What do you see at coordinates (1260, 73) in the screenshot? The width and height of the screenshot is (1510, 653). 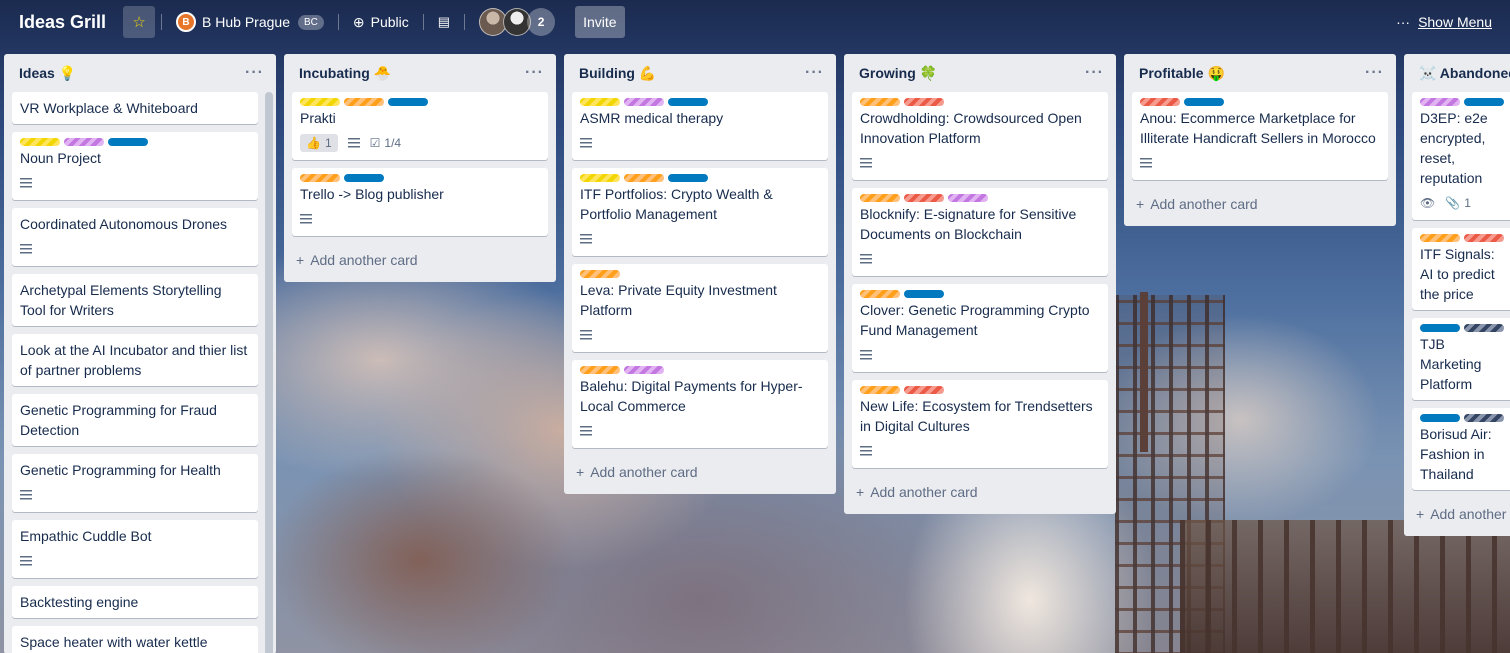 I see `list-header: Profitable 🤑 ···` at bounding box center [1260, 73].